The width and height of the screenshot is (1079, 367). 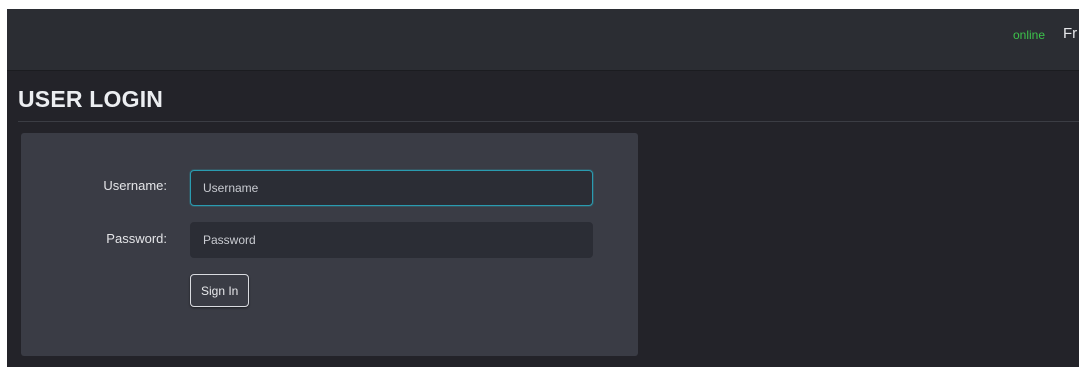 What do you see at coordinates (1070, 34) in the screenshot?
I see `user-name-link: Fr` at bounding box center [1070, 34].